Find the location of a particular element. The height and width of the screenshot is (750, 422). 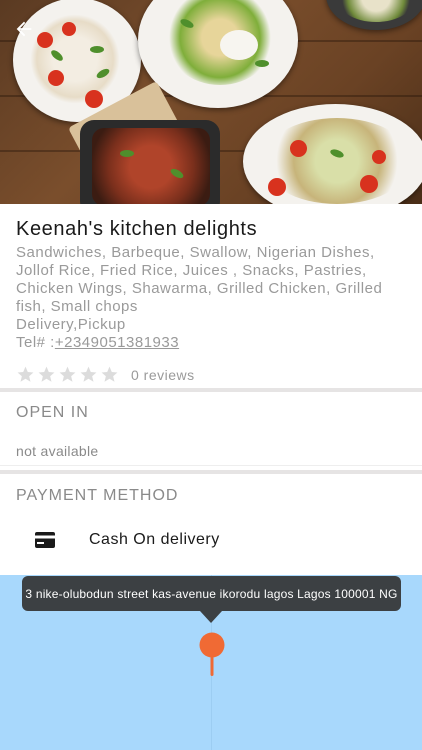

payment-method-title: PAYMENT METHOD is located at coordinates (97, 495).